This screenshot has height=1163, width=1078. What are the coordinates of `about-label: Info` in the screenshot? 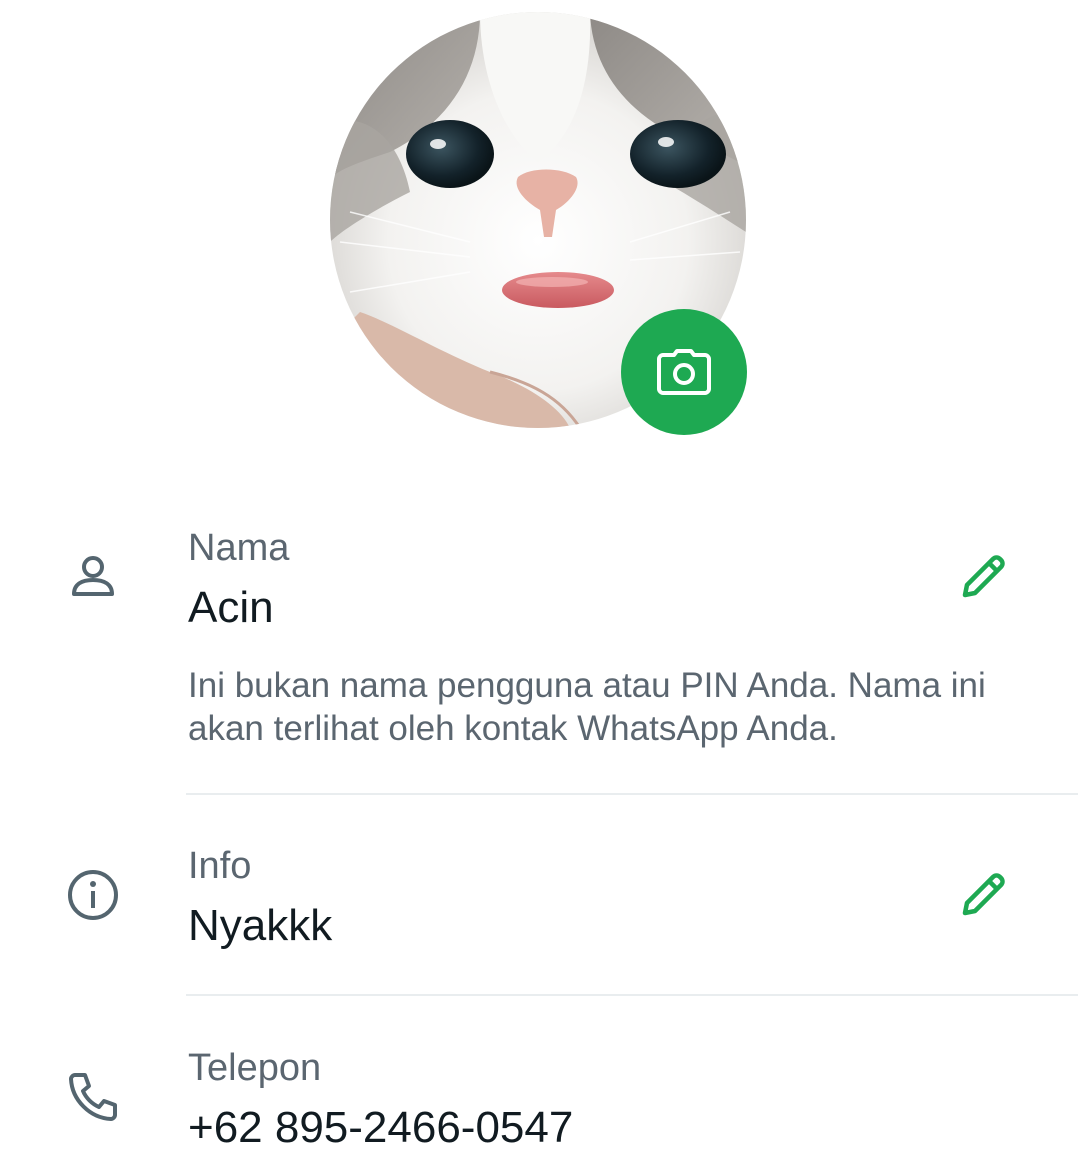 It's located at (220, 866).